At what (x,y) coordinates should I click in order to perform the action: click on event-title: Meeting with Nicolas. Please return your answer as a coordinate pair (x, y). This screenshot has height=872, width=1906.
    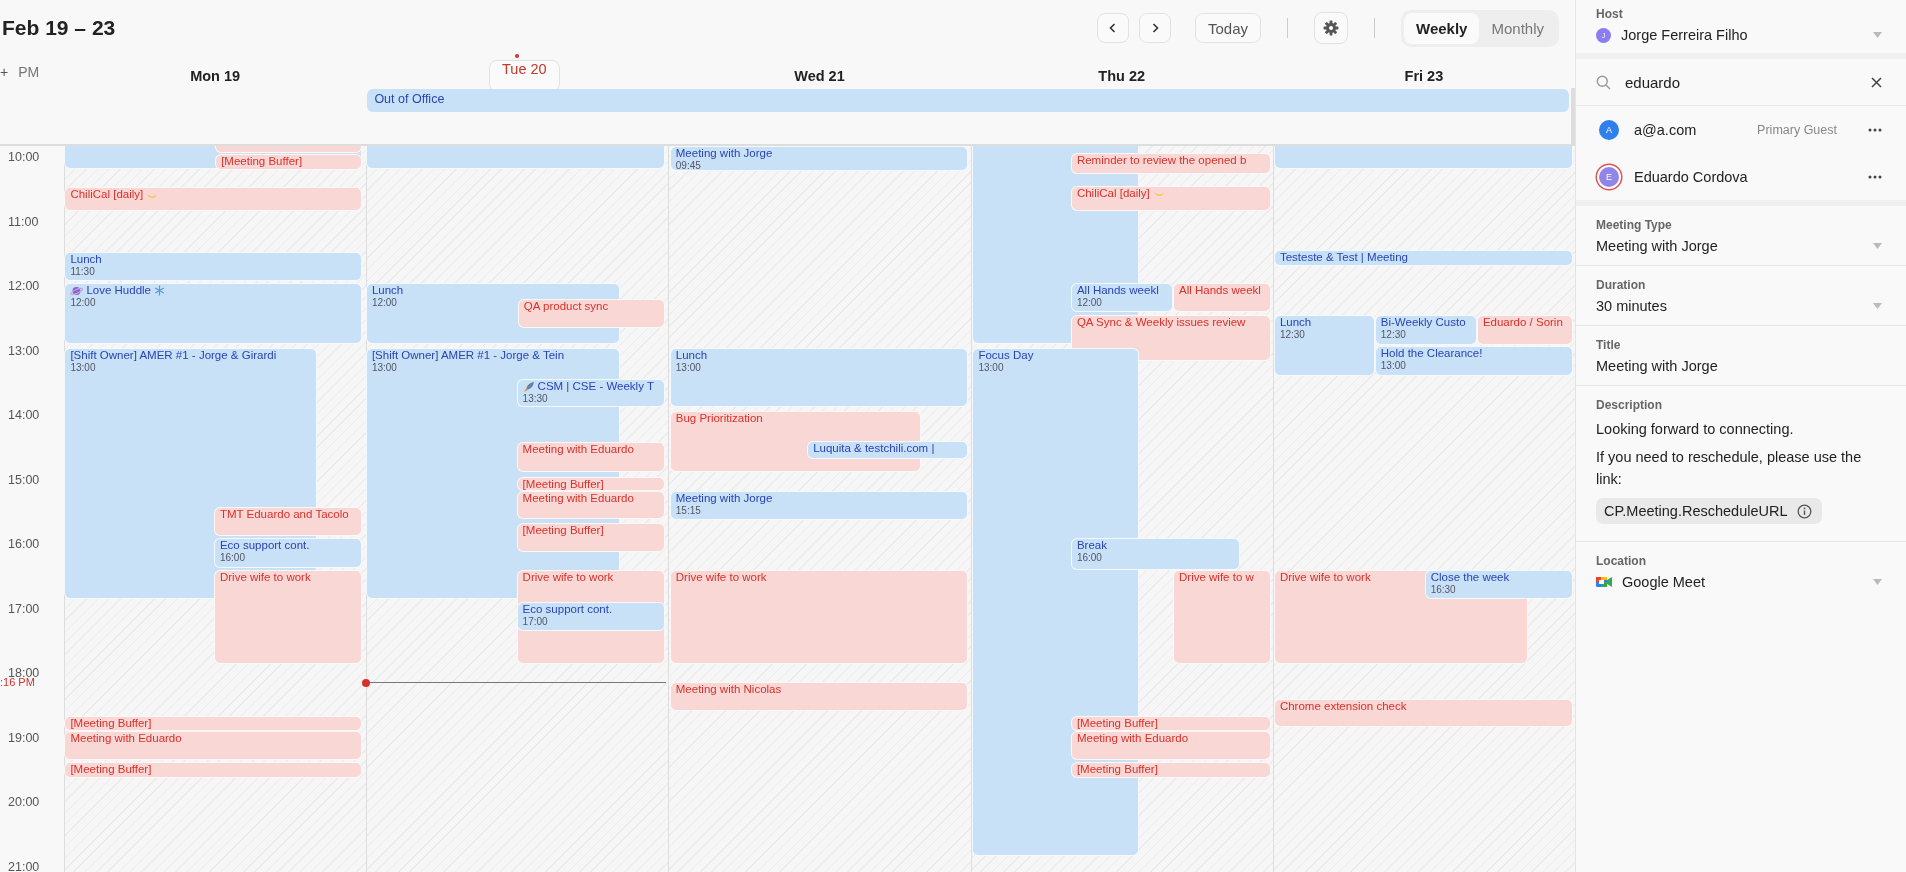
    Looking at the image, I should click on (728, 689).